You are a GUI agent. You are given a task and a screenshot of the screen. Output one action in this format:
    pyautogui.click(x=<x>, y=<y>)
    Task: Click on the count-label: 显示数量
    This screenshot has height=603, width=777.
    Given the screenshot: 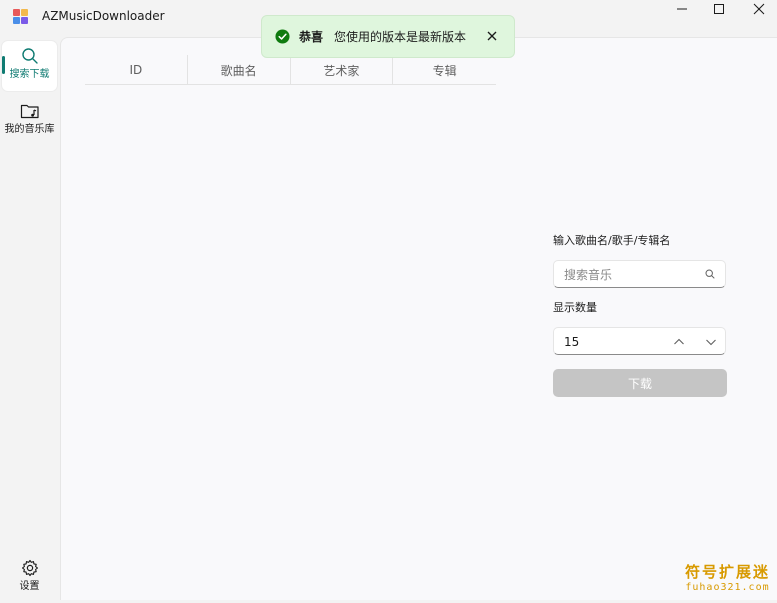 What is the action you would take?
    pyautogui.click(x=575, y=307)
    